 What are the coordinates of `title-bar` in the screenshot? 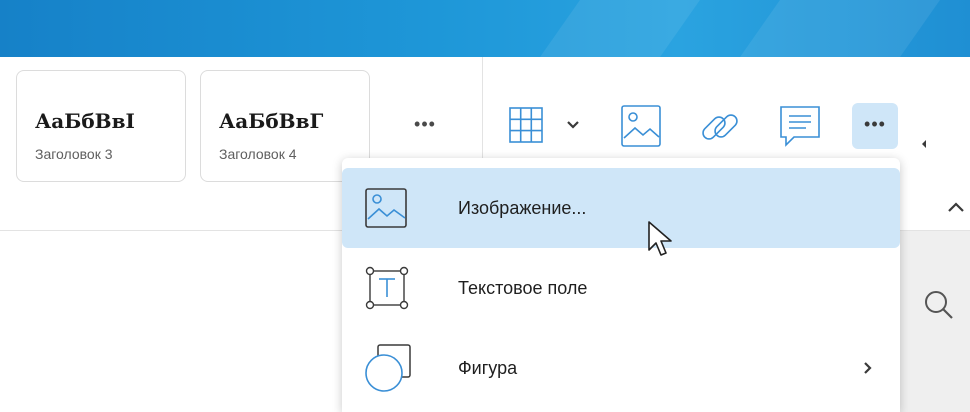 It's located at (485, 28).